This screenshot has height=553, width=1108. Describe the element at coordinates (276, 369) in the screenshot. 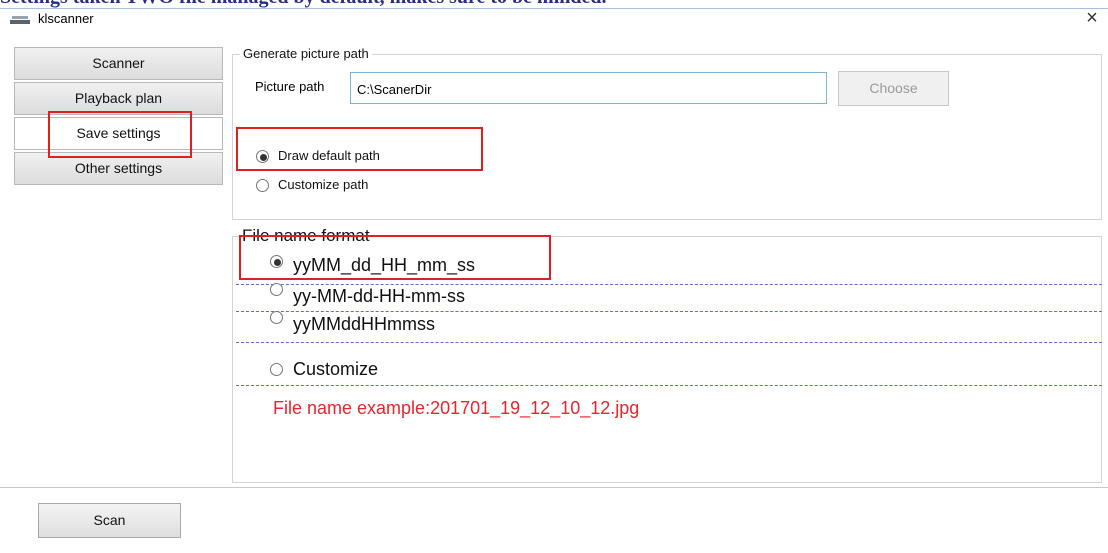

I see `format-customize-radio` at that location.